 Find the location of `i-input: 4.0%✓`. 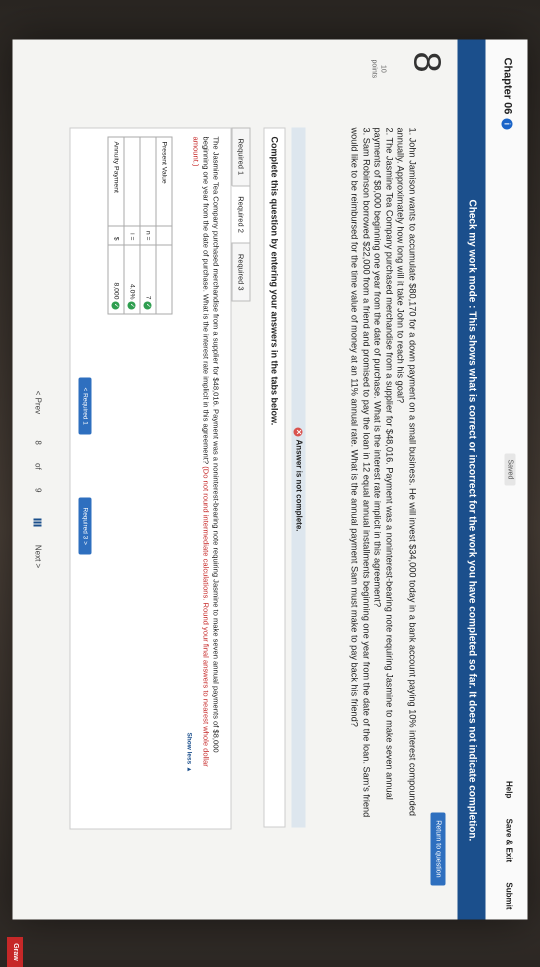

i-input: 4.0%✓ is located at coordinates (132, 279).